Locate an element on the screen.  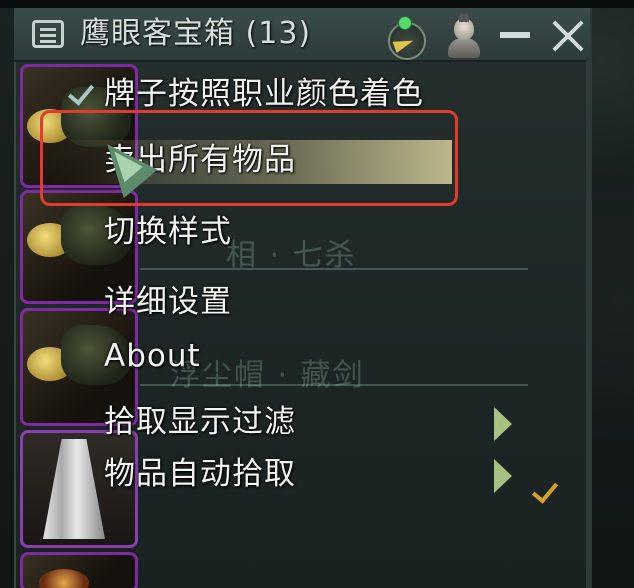
highlight-annotation-box is located at coordinates (249, 158).